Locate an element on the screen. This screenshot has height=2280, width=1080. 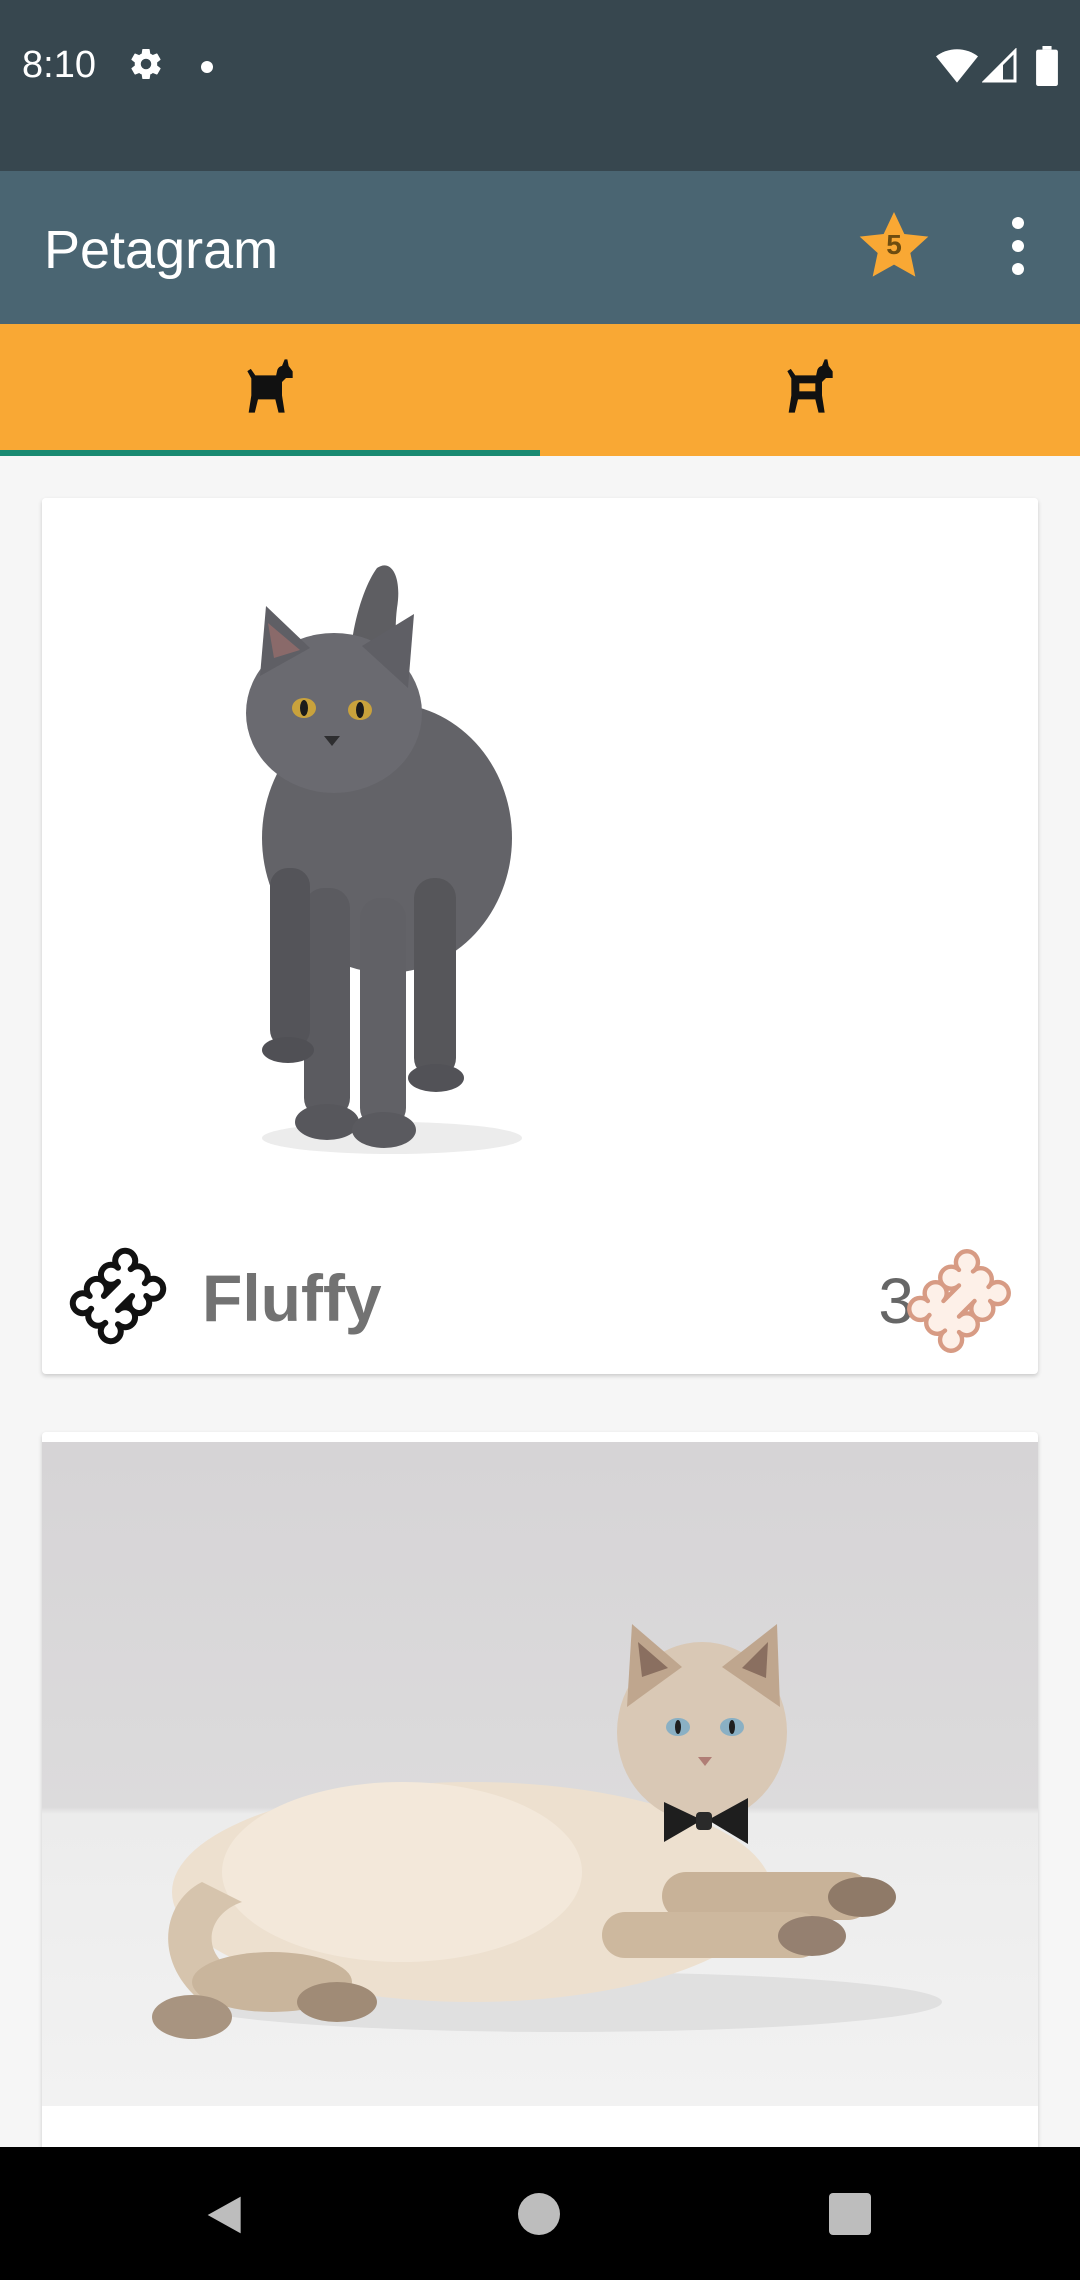
dog-icon is located at coordinates (270, 386).